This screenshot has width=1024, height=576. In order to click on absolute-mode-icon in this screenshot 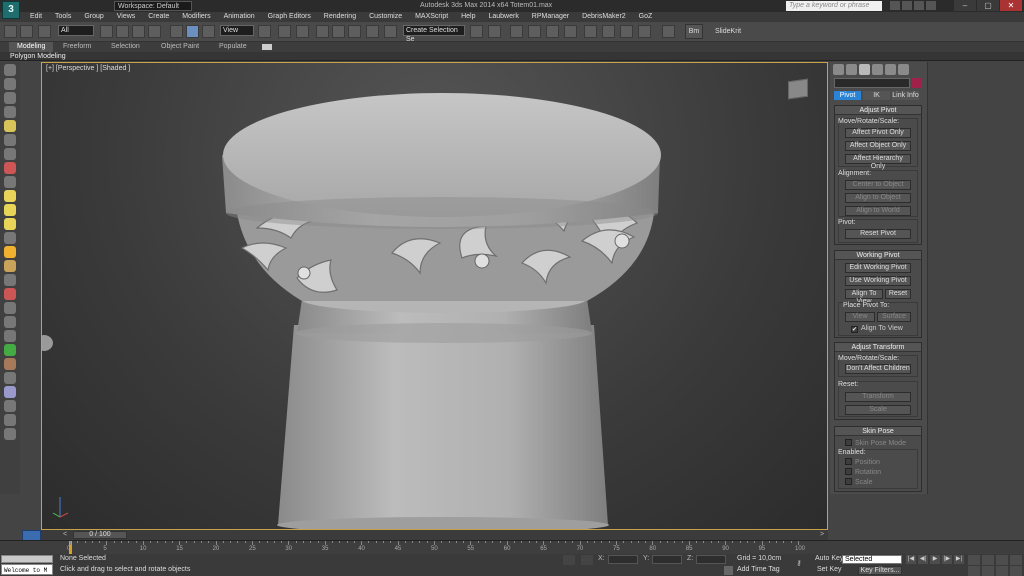, I will do `click(587, 560)`.